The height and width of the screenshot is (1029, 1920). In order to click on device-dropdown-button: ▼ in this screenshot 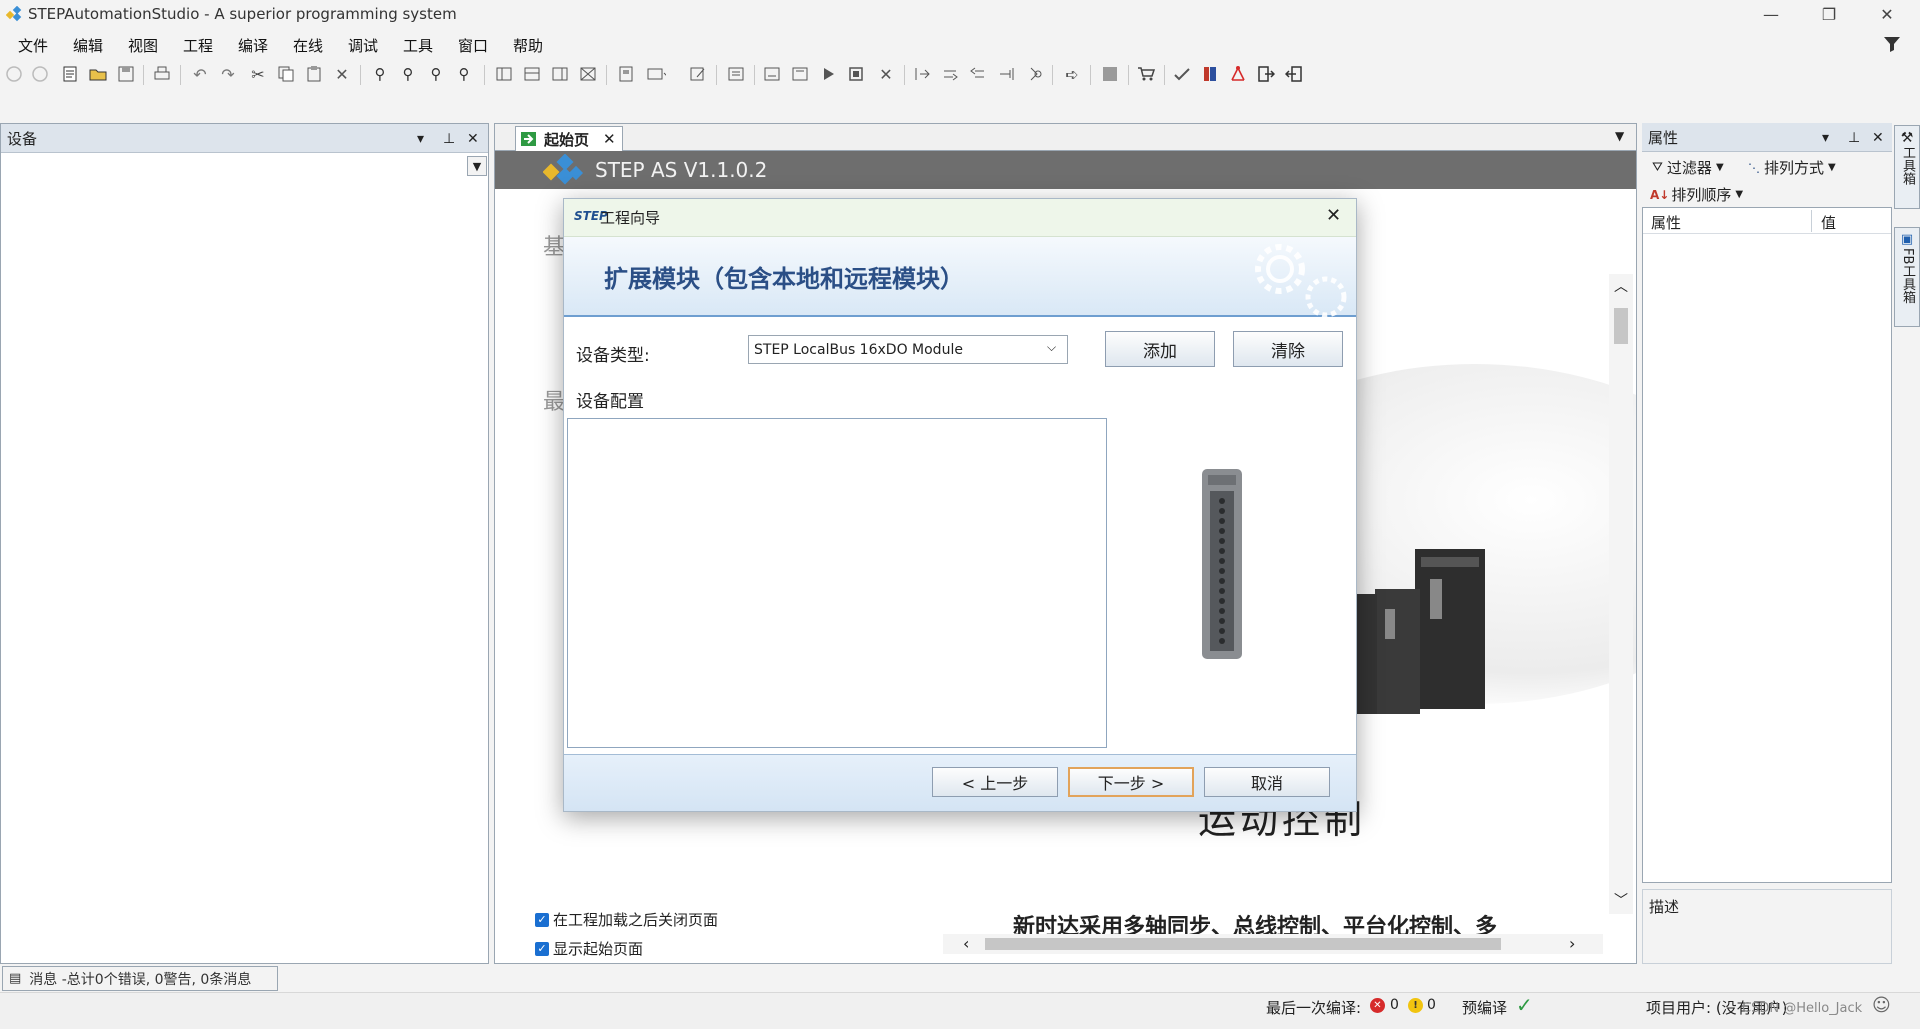, I will do `click(477, 166)`.